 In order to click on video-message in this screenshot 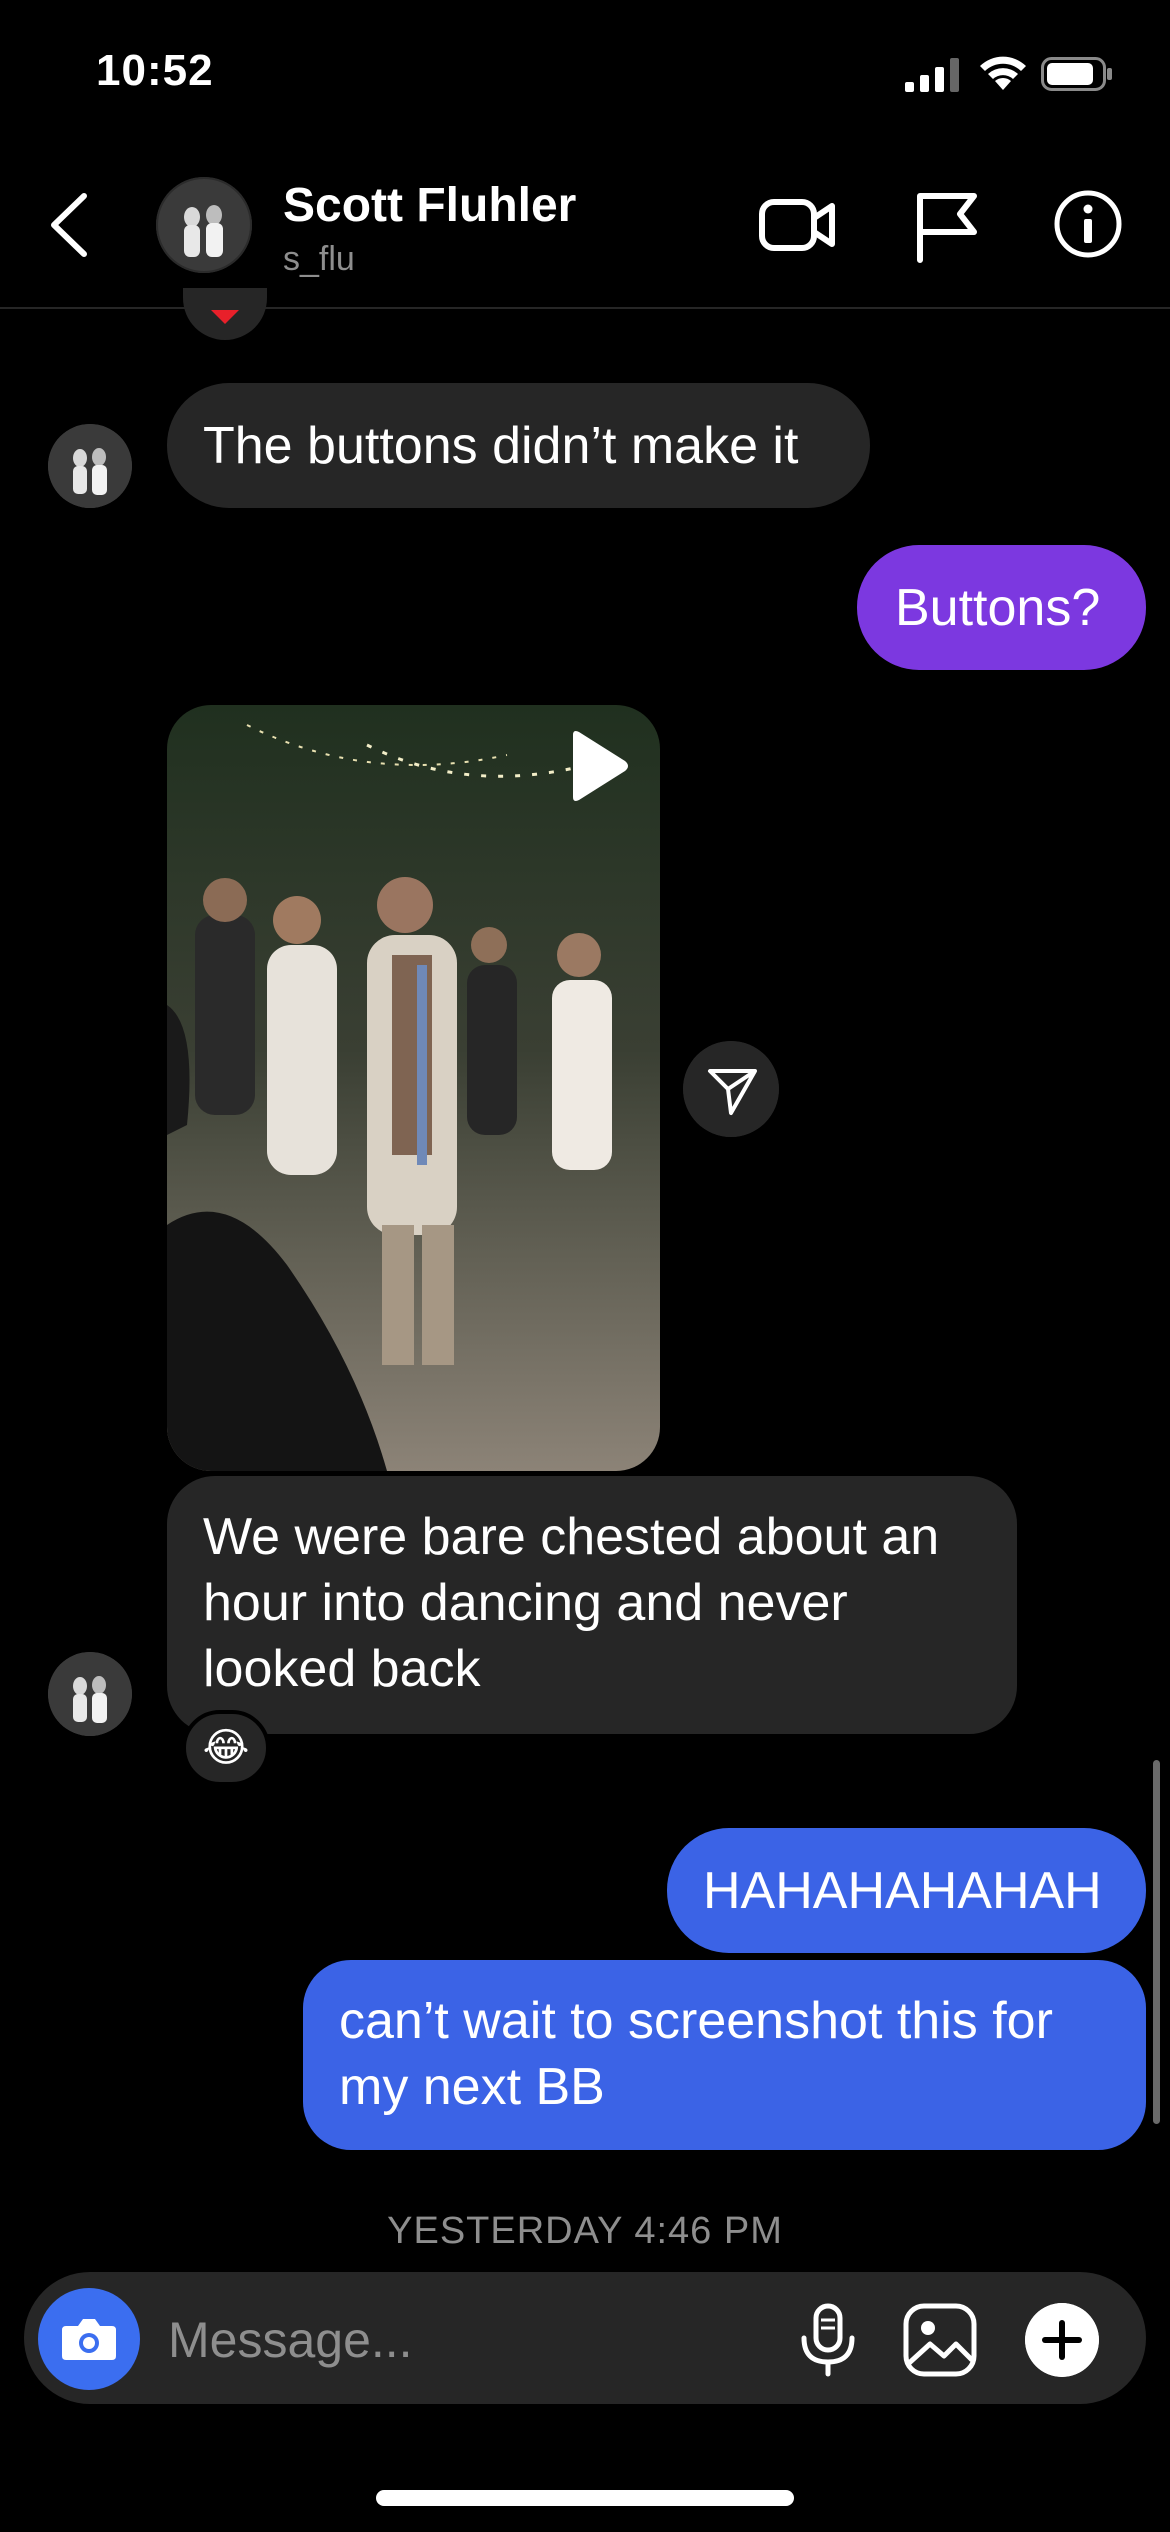, I will do `click(413, 1088)`.